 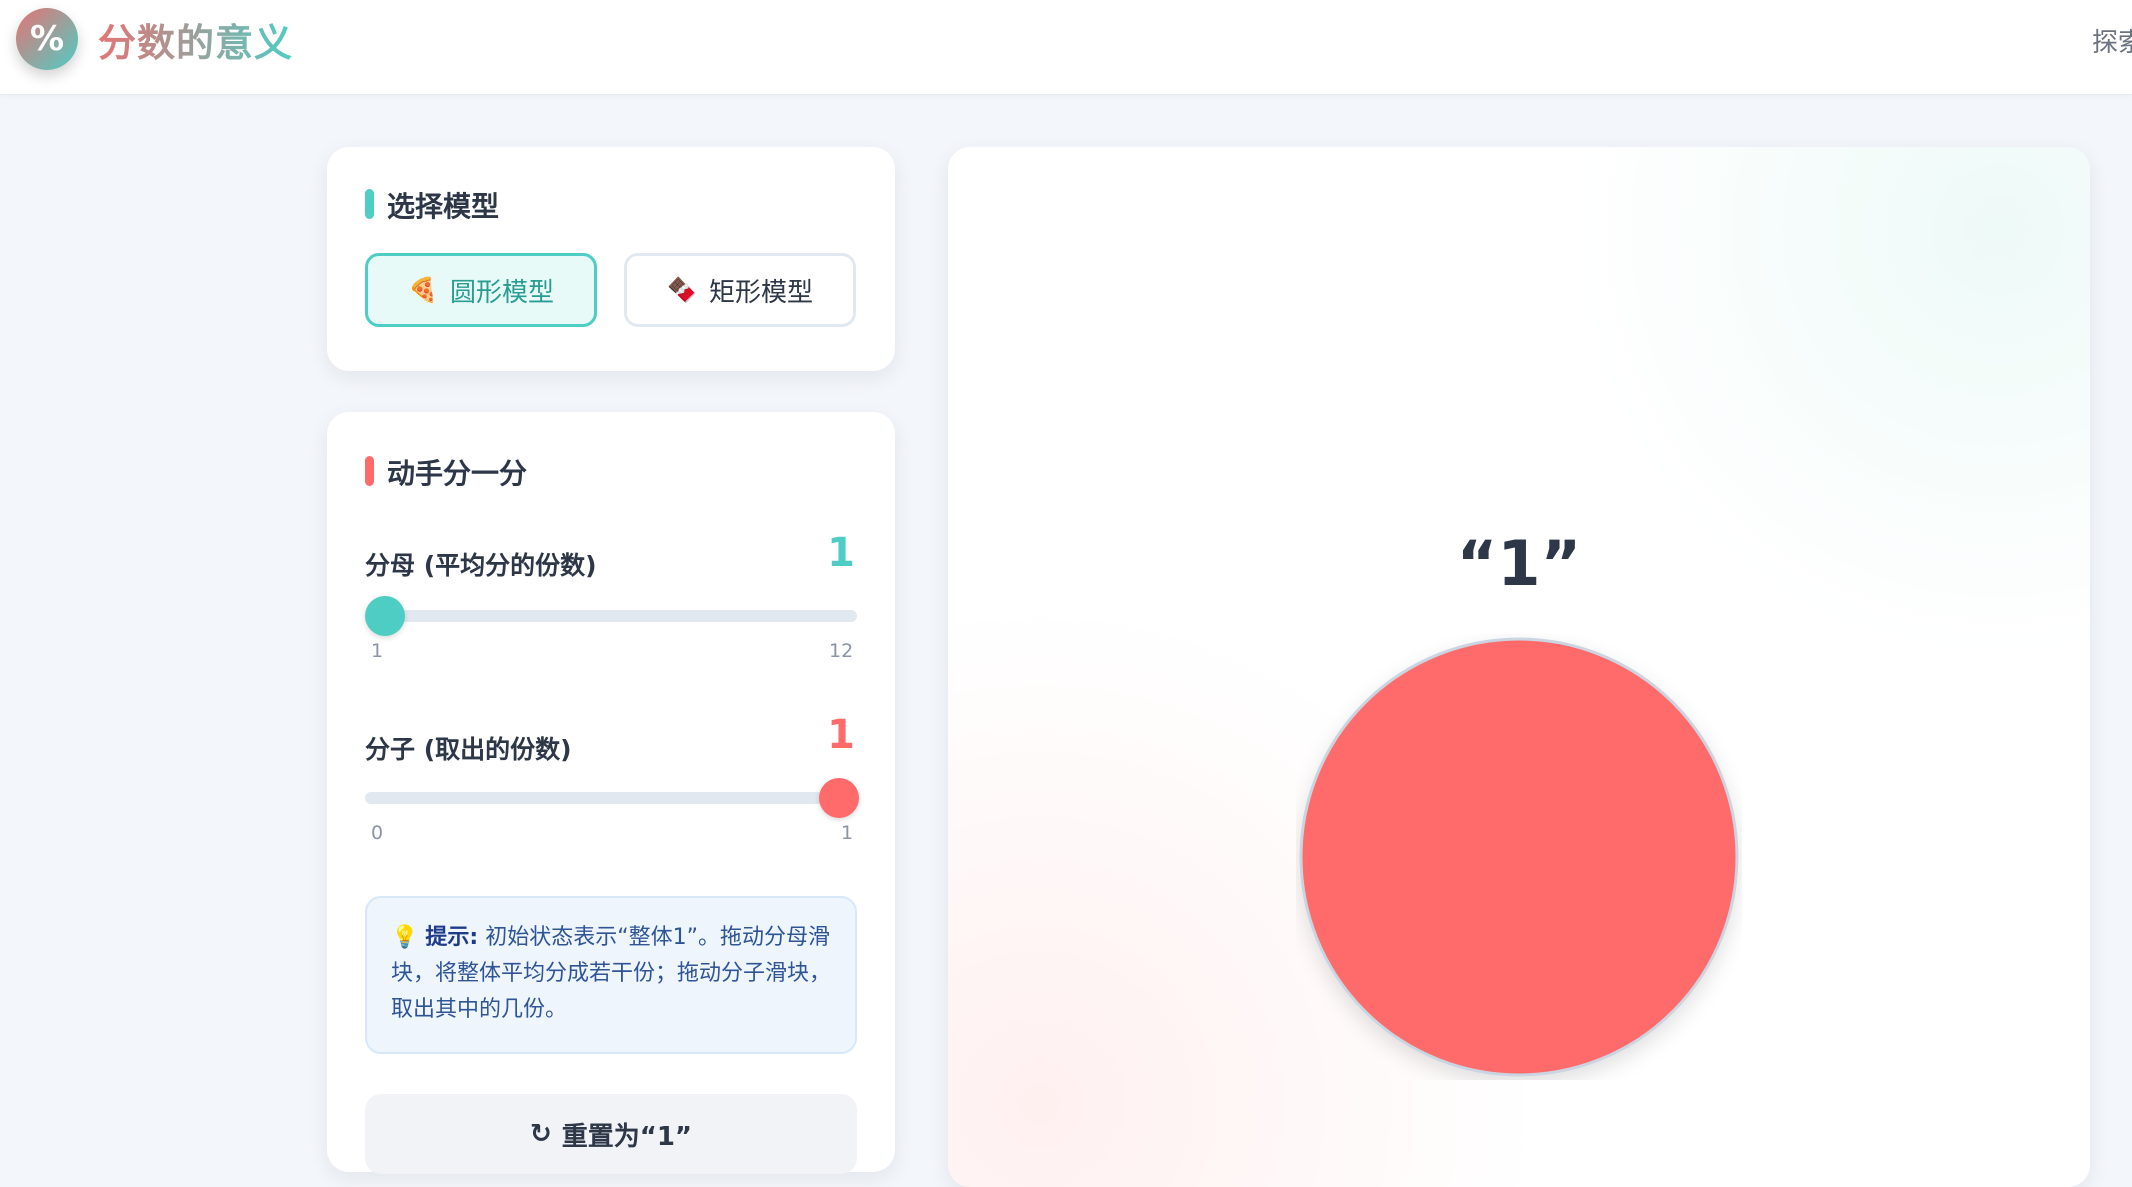 What do you see at coordinates (468, 749) in the screenshot?
I see `numerator-label: 分子 (取出的份数)` at bounding box center [468, 749].